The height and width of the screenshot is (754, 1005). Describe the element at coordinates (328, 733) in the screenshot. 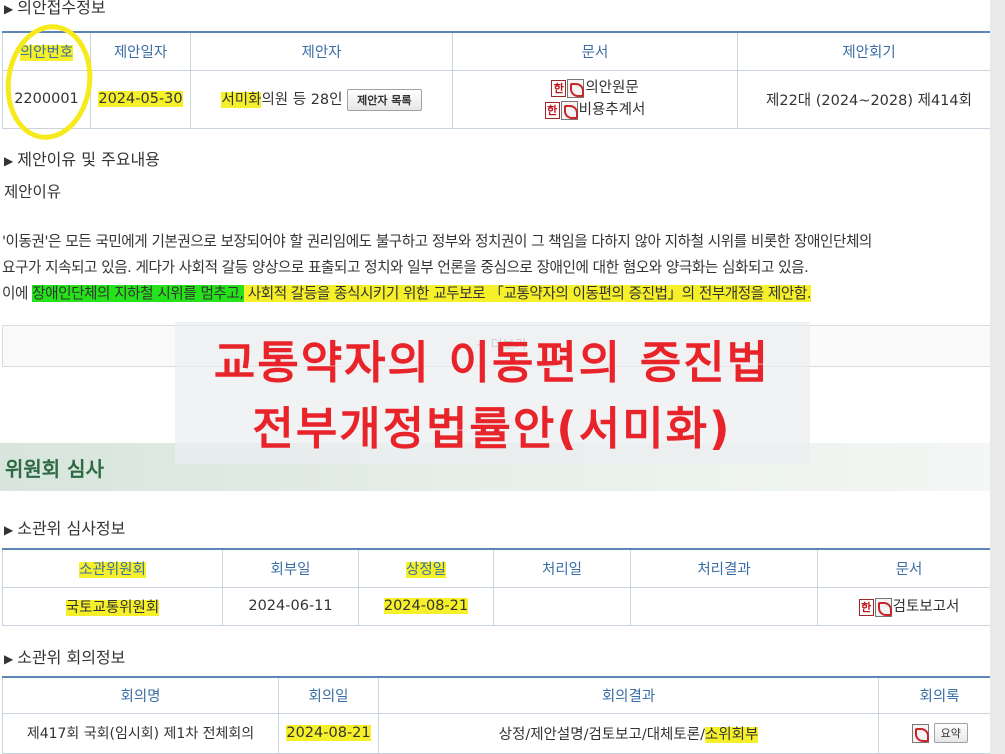

I see `meeting-date: 2024-08-21` at that location.